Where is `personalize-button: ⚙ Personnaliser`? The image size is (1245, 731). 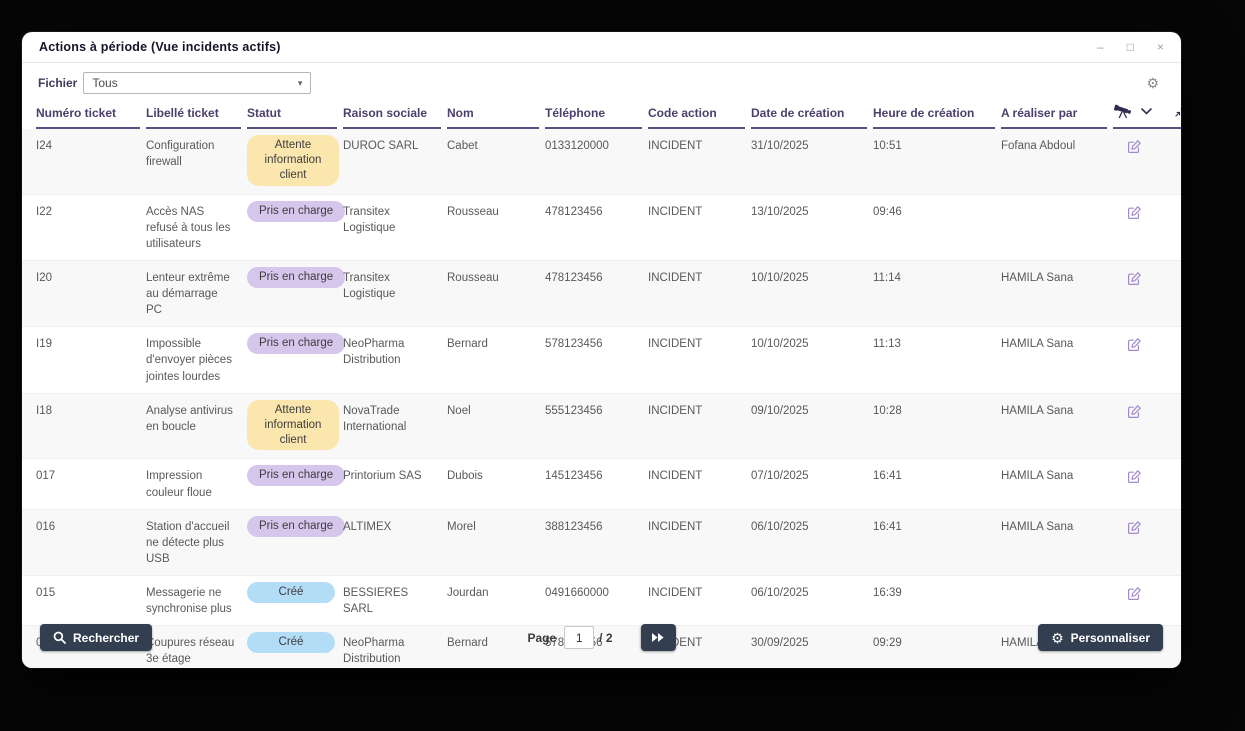
personalize-button: ⚙ Personnaliser is located at coordinates (1100, 637).